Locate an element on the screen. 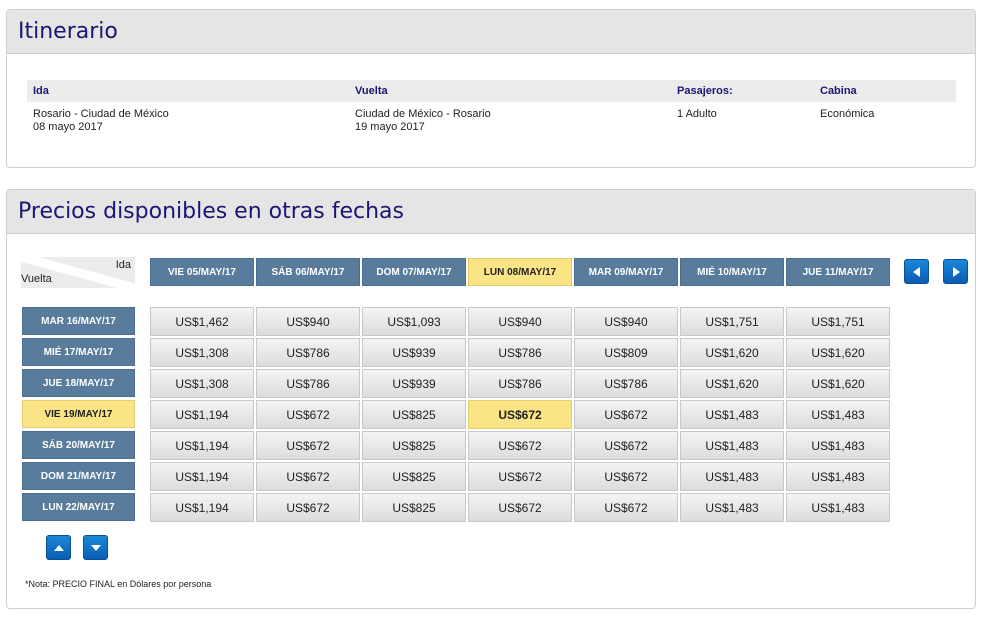  corner-ida-label: Ida is located at coordinates (123, 265).